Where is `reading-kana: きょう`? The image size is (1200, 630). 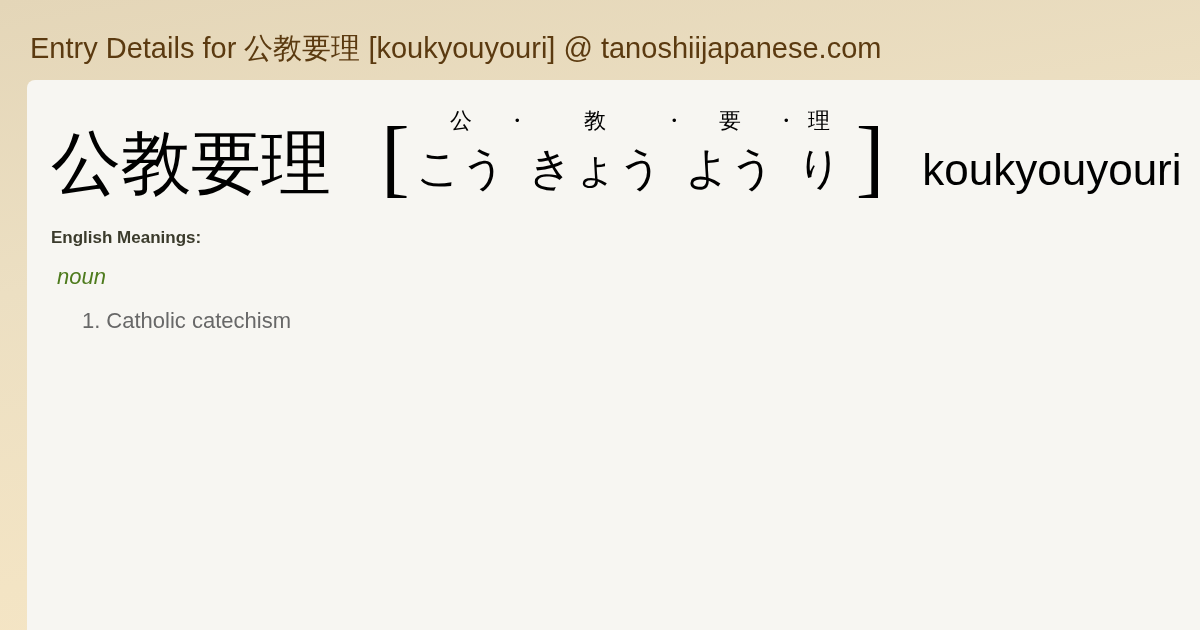
reading-kana: きょう is located at coordinates (595, 168).